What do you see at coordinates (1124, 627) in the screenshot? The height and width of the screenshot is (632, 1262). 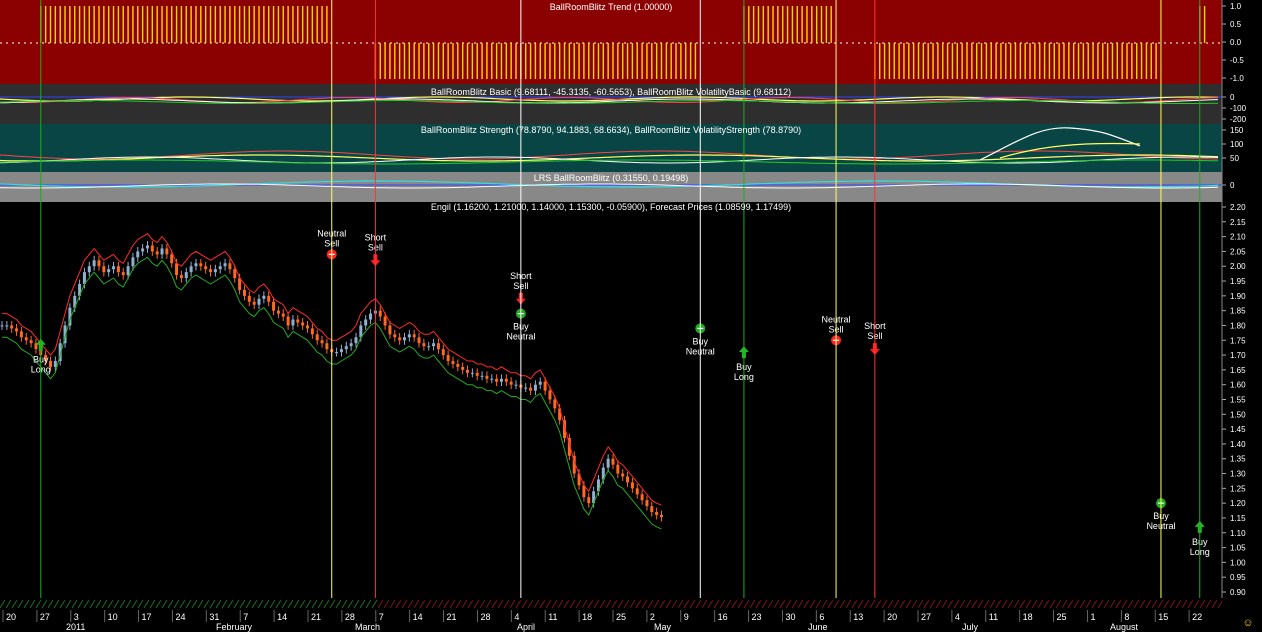 I see `month-label: August` at bounding box center [1124, 627].